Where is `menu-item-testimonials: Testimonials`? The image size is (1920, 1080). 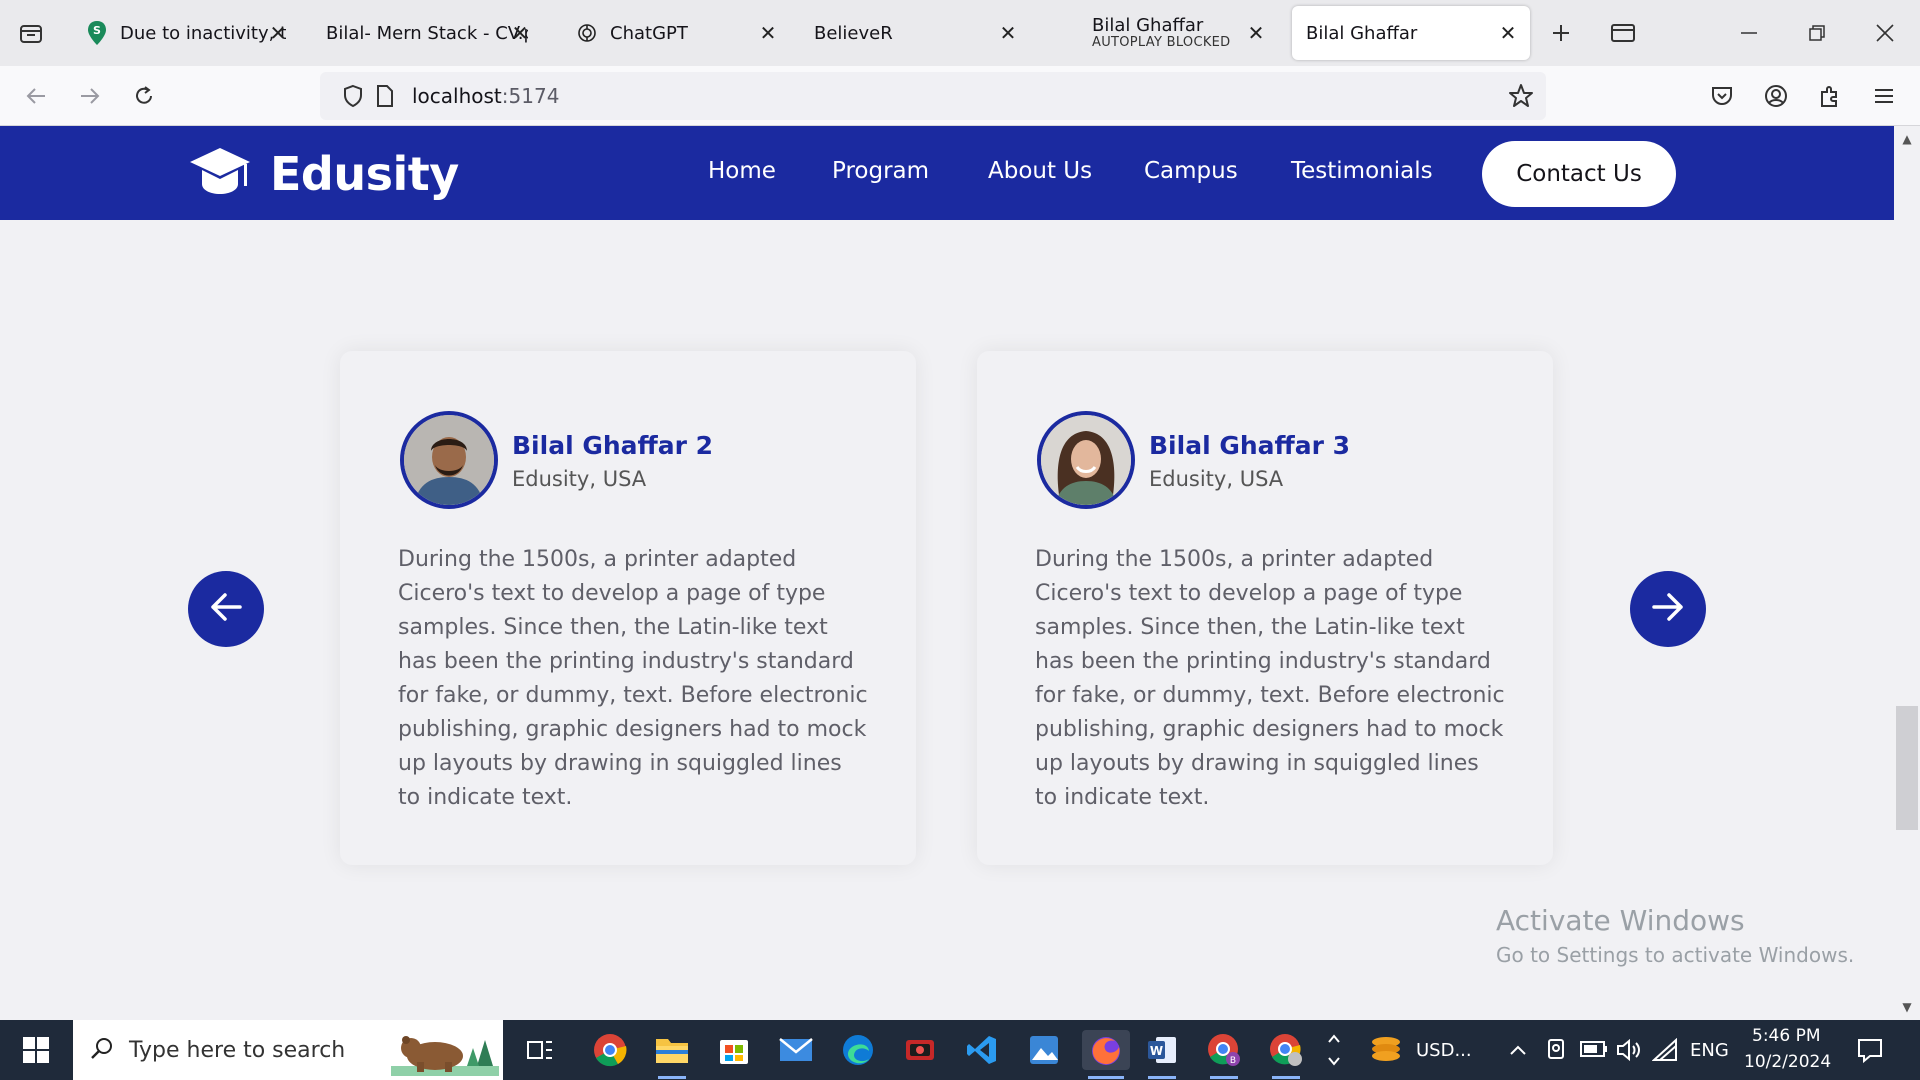
menu-item-testimonials: Testimonials is located at coordinates (1362, 171).